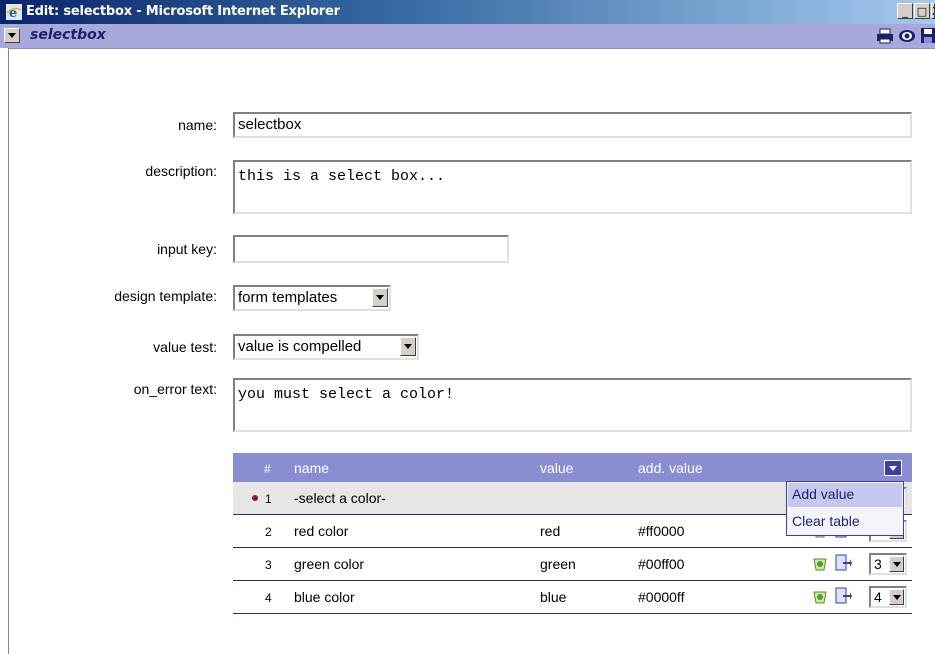 The image size is (935, 654). Describe the element at coordinates (300, 346) in the screenshot. I see `value-test-value: value is compelled` at that location.